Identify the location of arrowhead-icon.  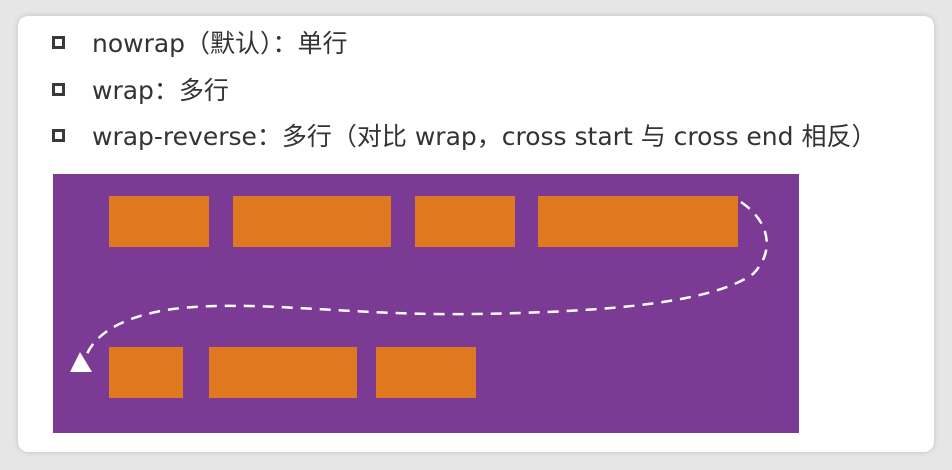
(81, 362).